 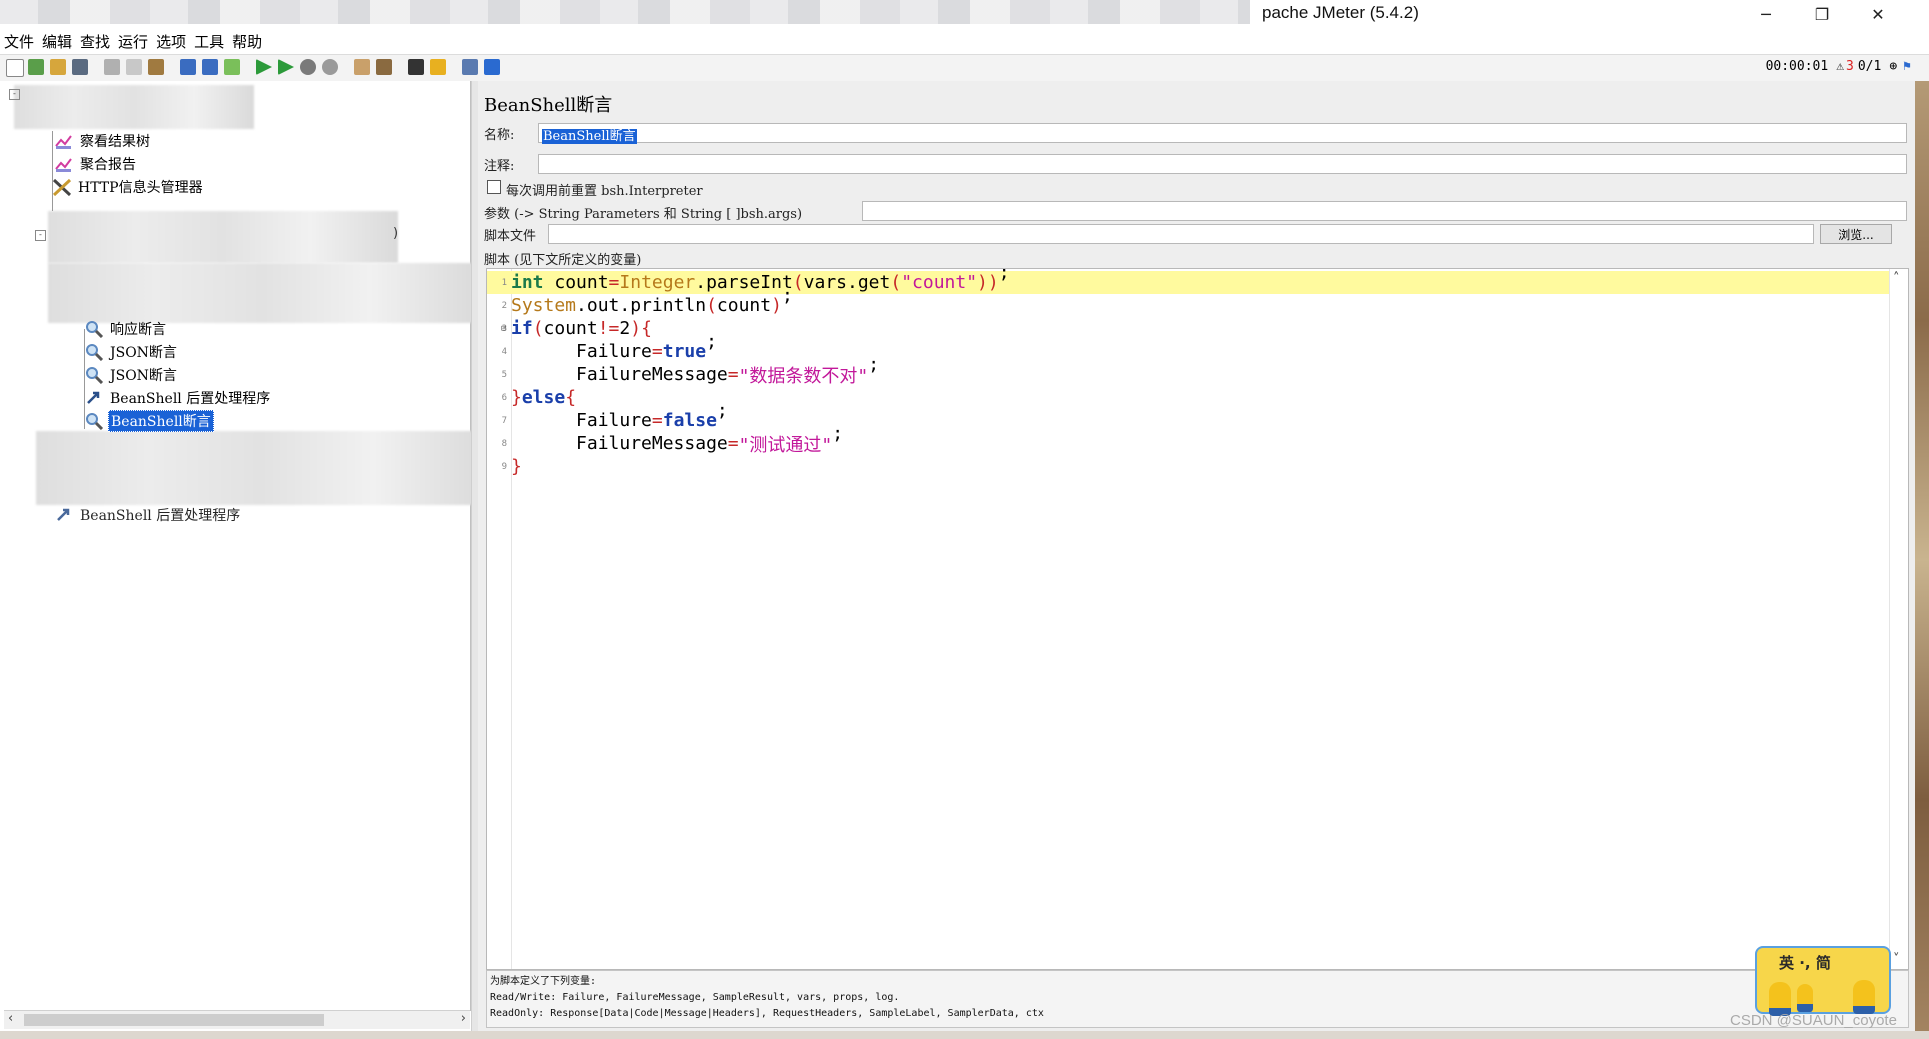 What do you see at coordinates (1813, 1020) in the screenshot?
I see `watermark: CSDN @SUAUN_coyote` at bounding box center [1813, 1020].